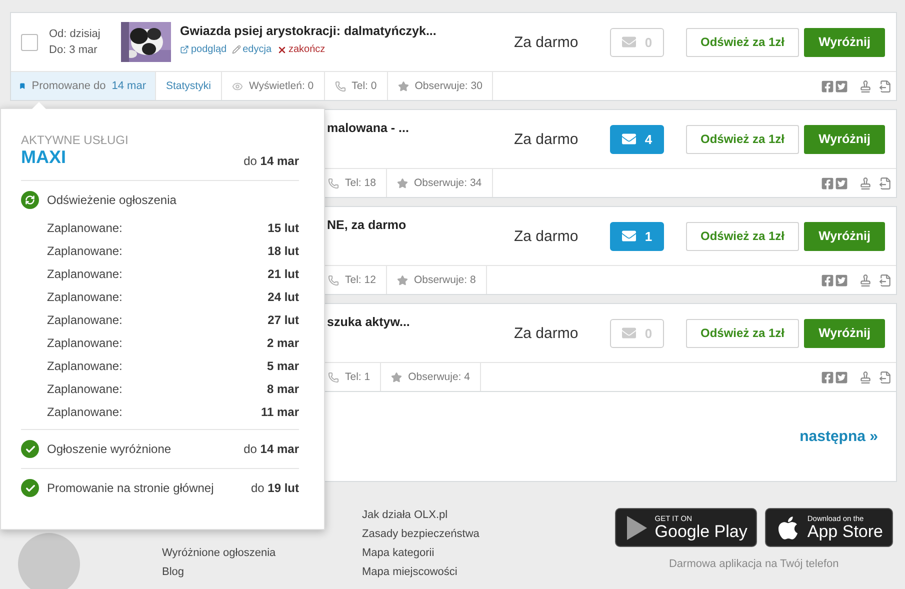 The height and width of the screenshot is (589, 905). I want to click on app-caption: Darmowa aplikacja na Twój telefon, so click(753, 564).